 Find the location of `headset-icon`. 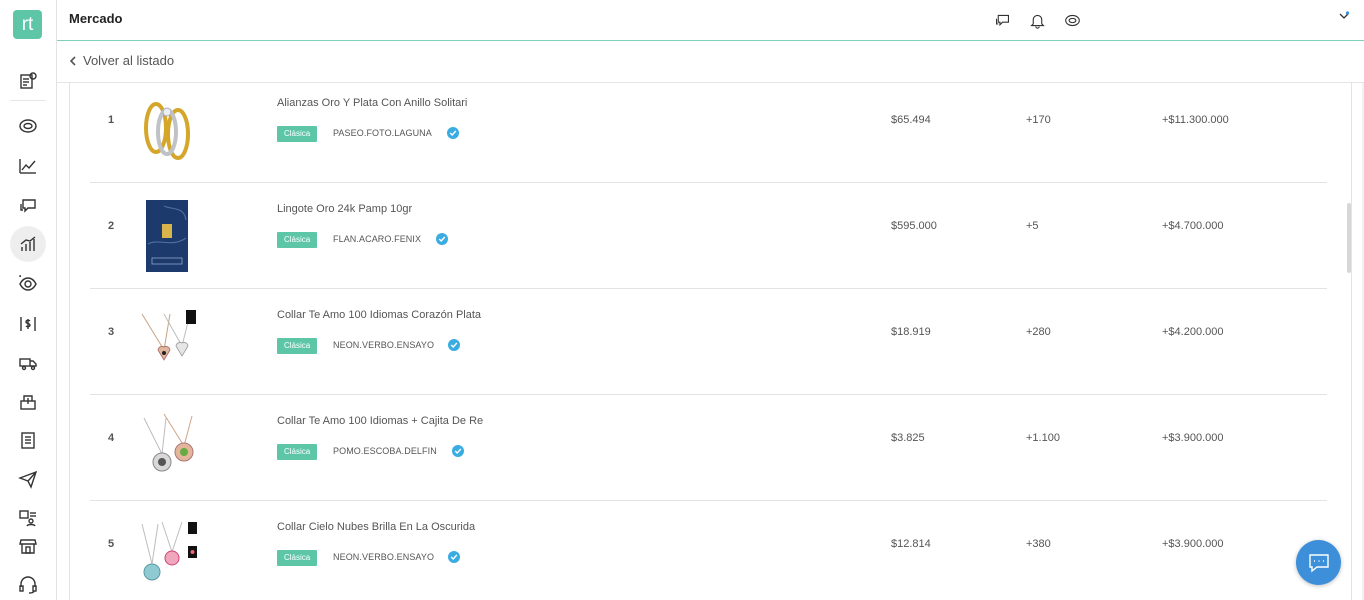

headset-icon is located at coordinates (28, 585).